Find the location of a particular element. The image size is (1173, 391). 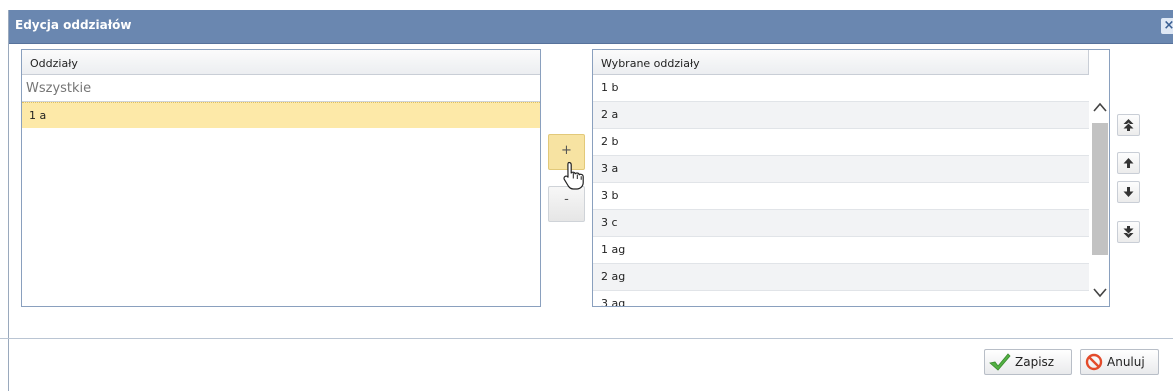

classes-filter-input is located at coordinates (281, 88).